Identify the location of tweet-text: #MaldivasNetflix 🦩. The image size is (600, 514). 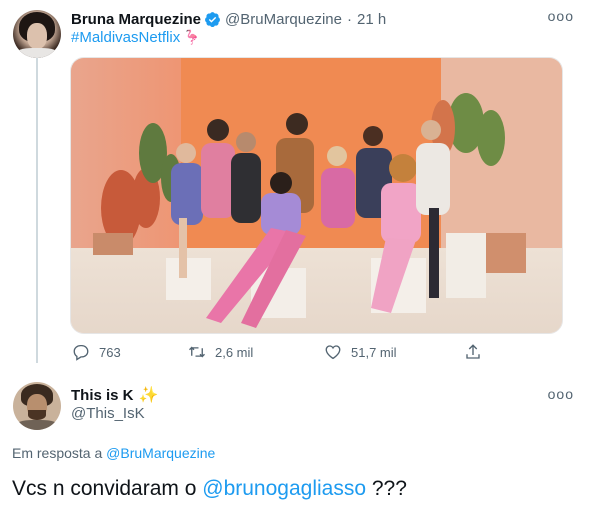
(136, 37).